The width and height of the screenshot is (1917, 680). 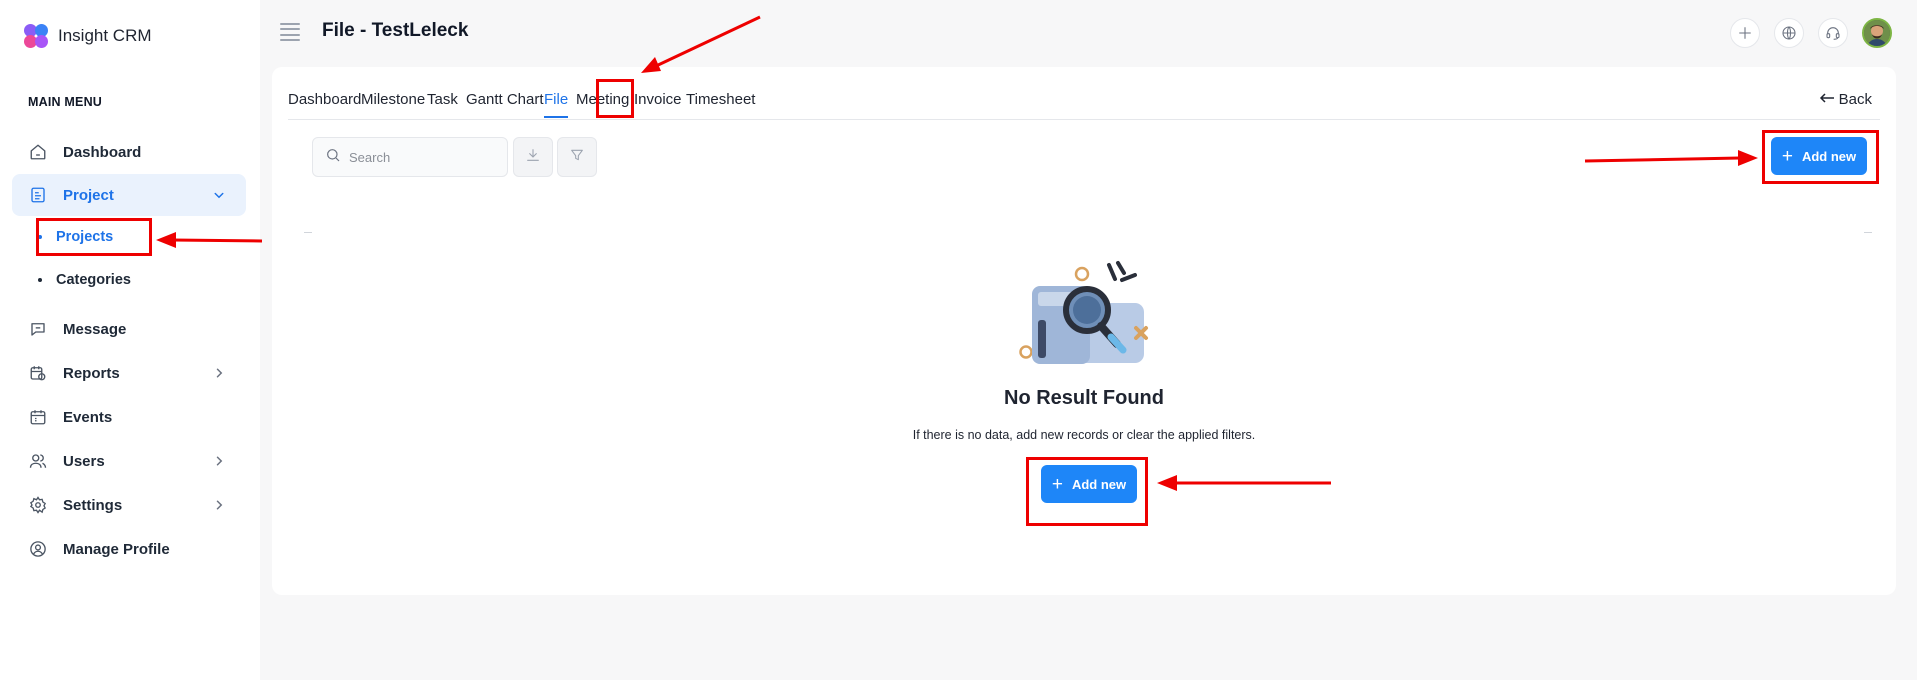 What do you see at coordinates (88, 417) in the screenshot?
I see `sidebar-item-label: Events` at bounding box center [88, 417].